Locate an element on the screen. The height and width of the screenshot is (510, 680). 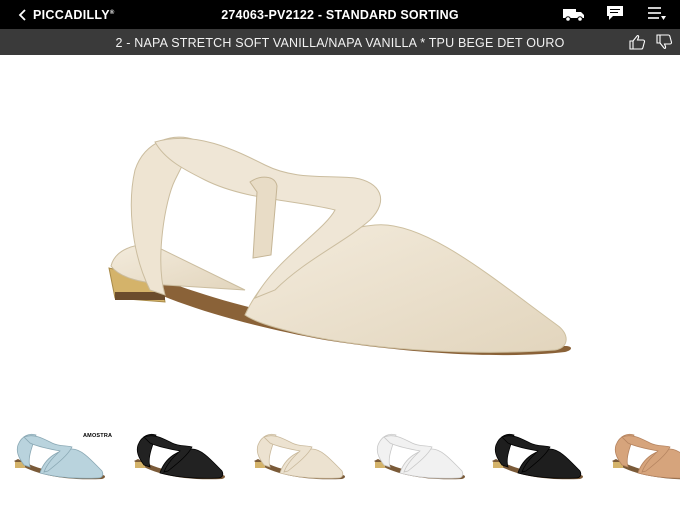
thumbnail-strip is located at coordinates (340, 460).